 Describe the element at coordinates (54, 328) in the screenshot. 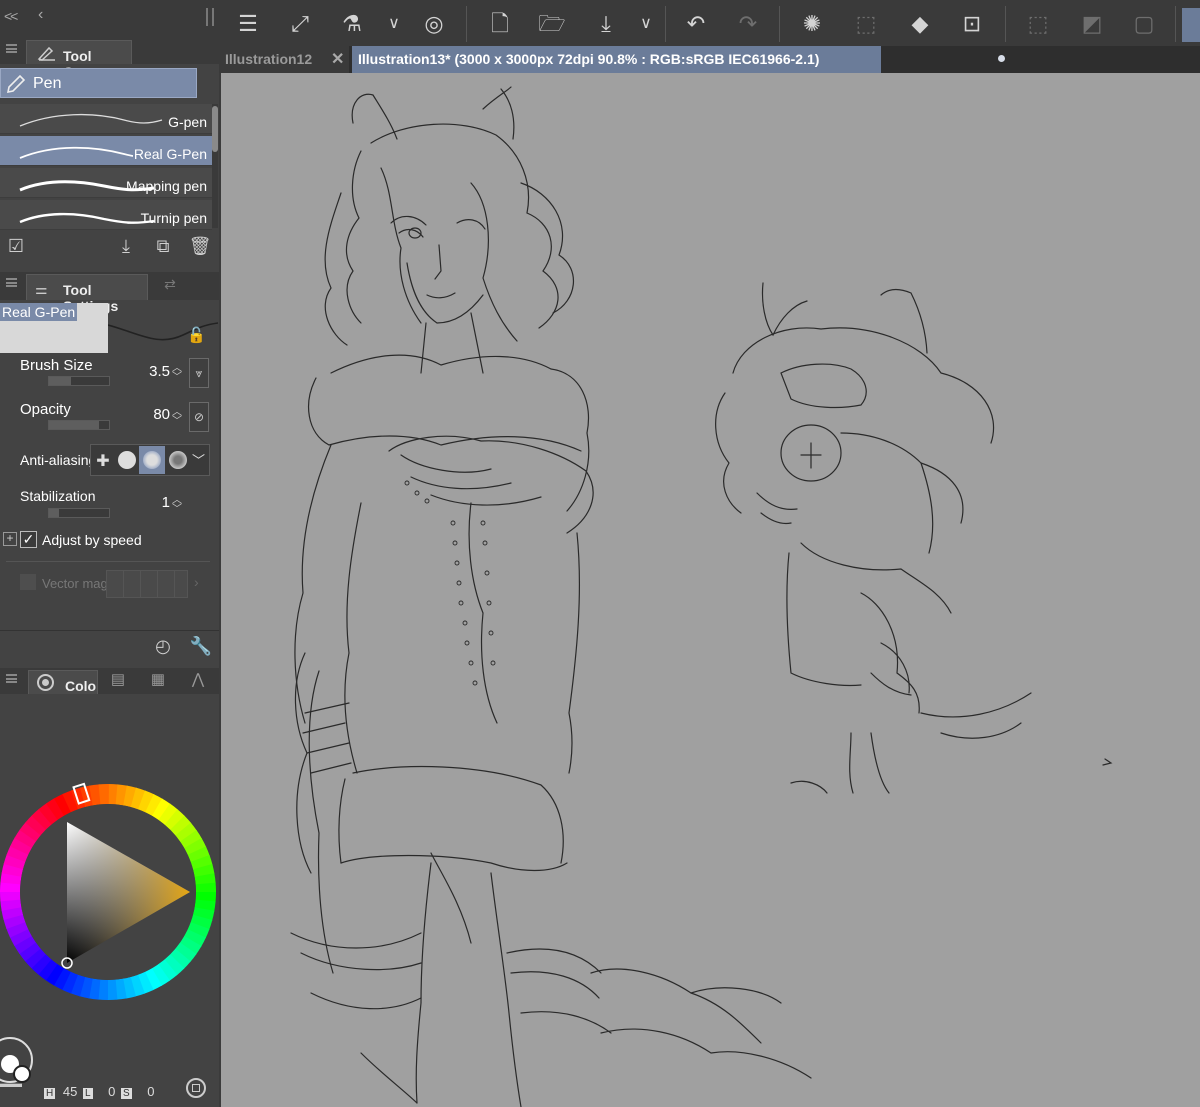

I see `brush-preview-area: Real G-Pen` at that location.